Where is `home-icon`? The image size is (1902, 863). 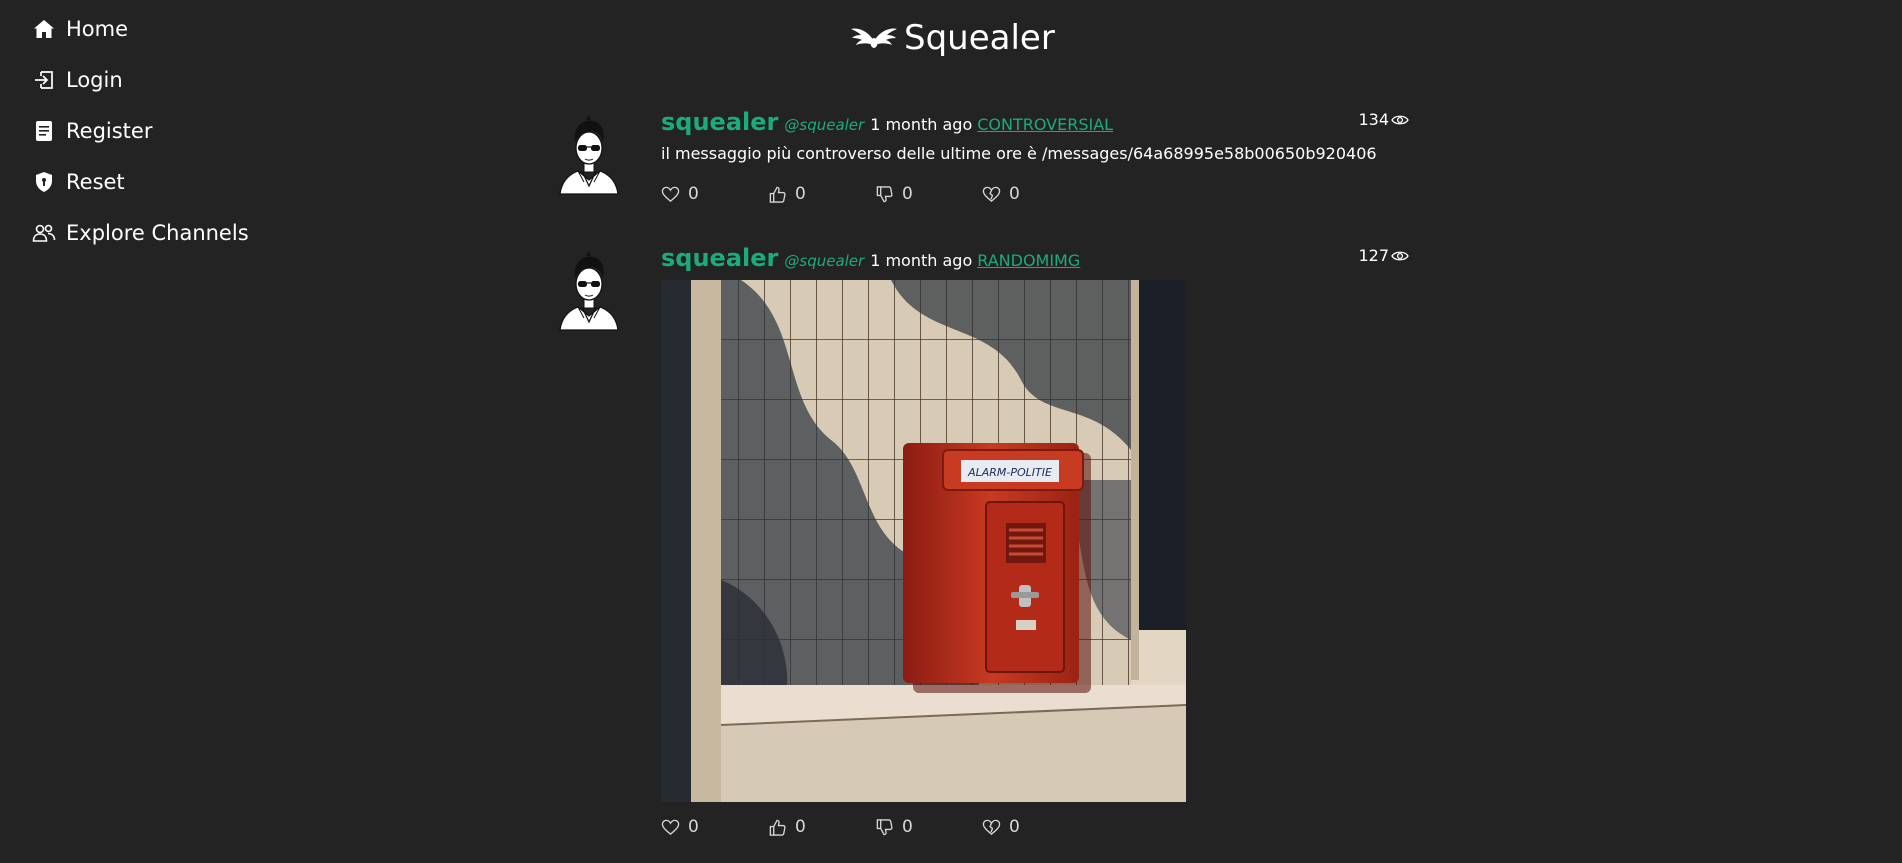
home-icon is located at coordinates (44, 29).